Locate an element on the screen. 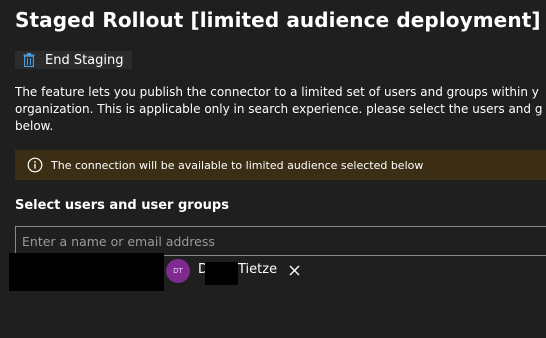 The image size is (546, 338). avatar: DT is located at coordinates (178, 271).